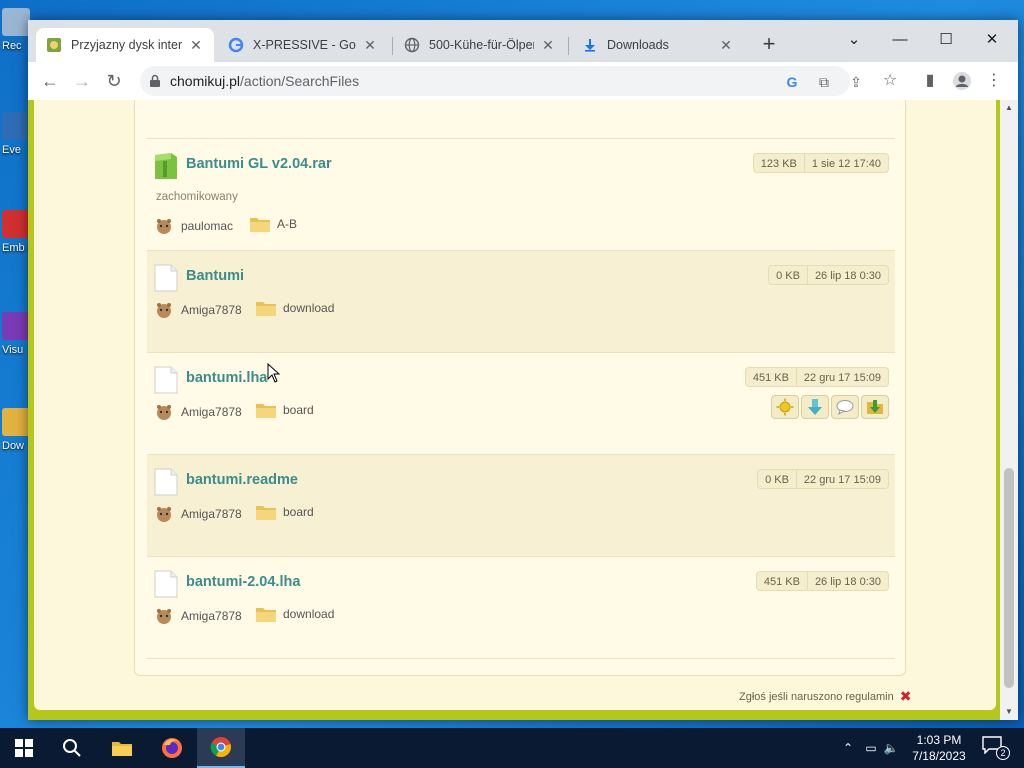 Image resolution: width=1024 pixels, height=768 pixels. Describe the element at coordinates (82, 81) in the screenshot. I see `forward-button: →` at that location.